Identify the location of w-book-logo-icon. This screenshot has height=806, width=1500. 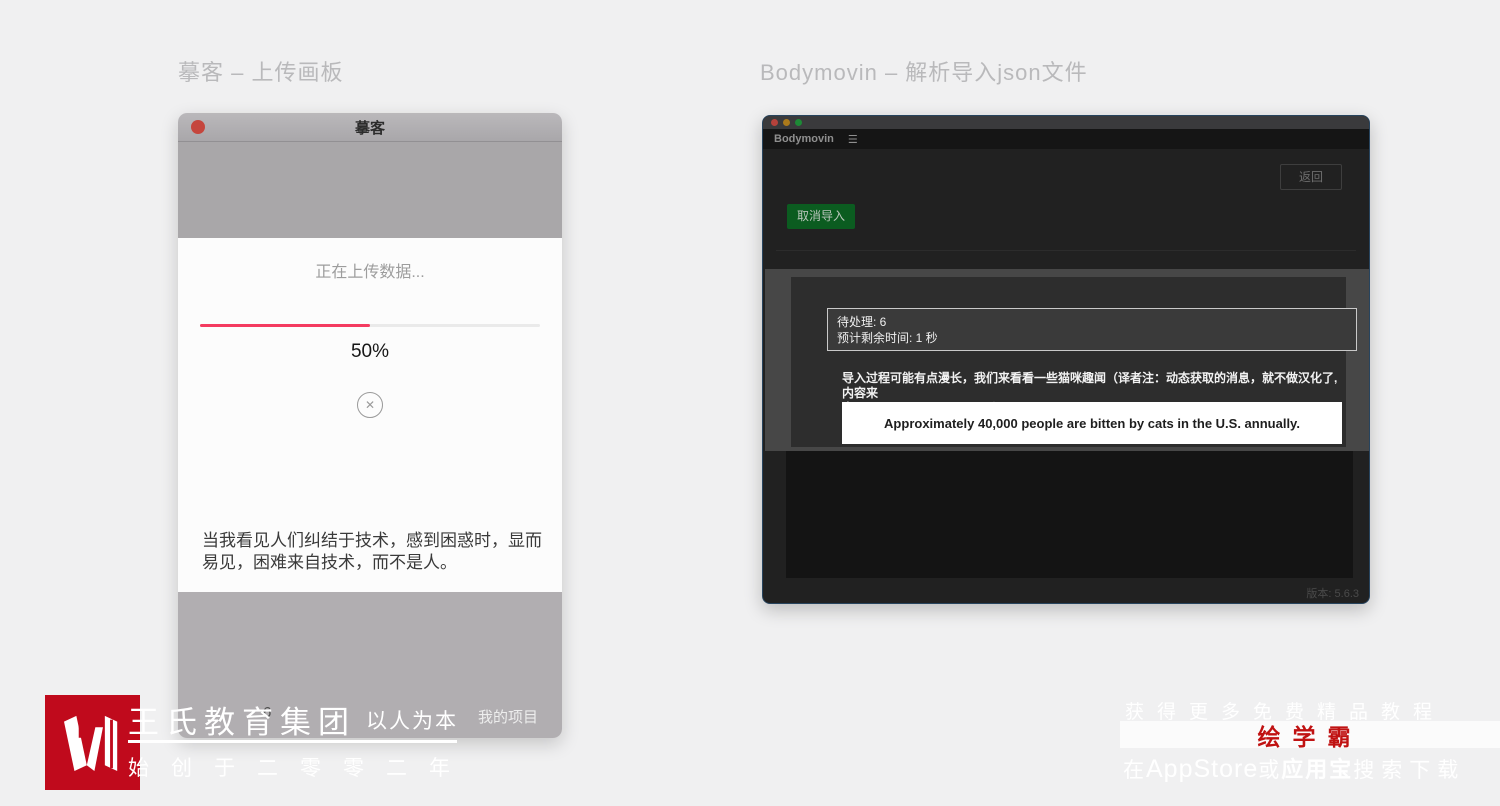
(91, 743).